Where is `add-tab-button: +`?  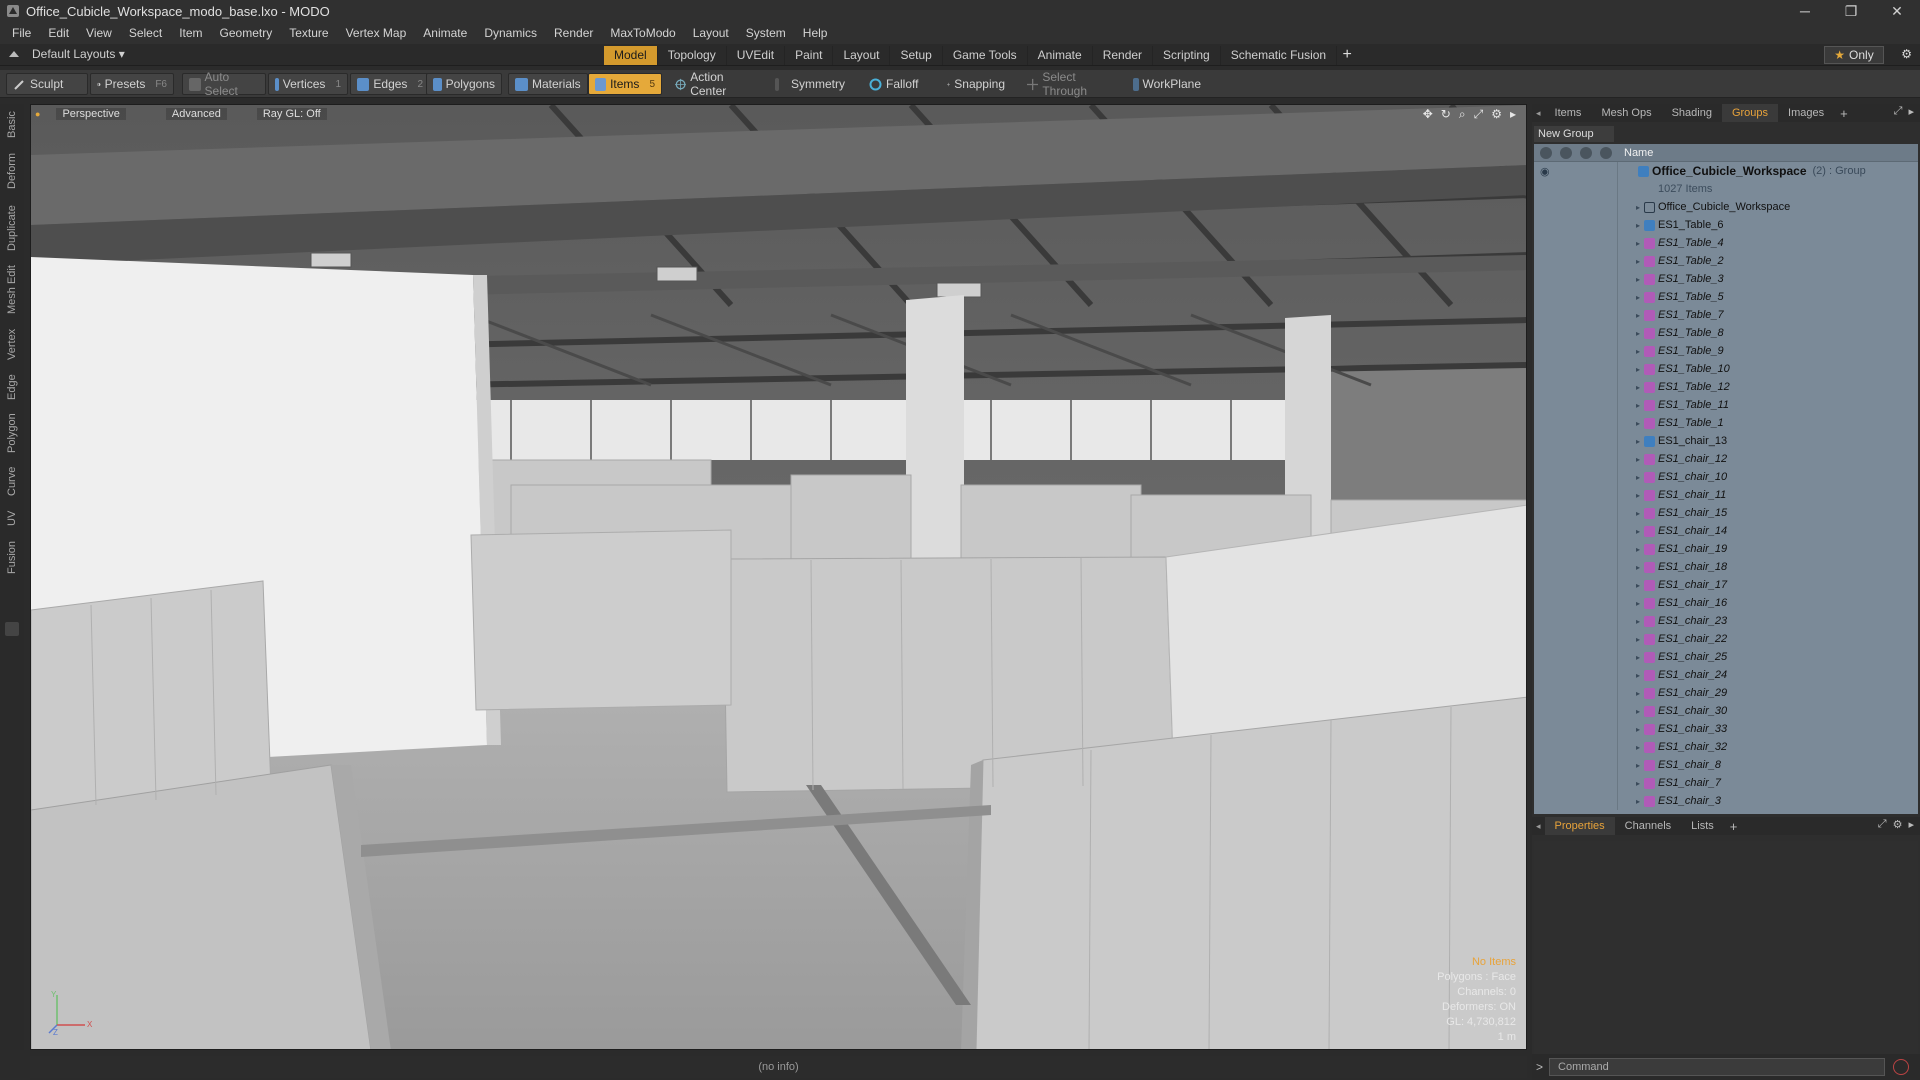
add-tab-button: + is located at coordinates (1347, 55).